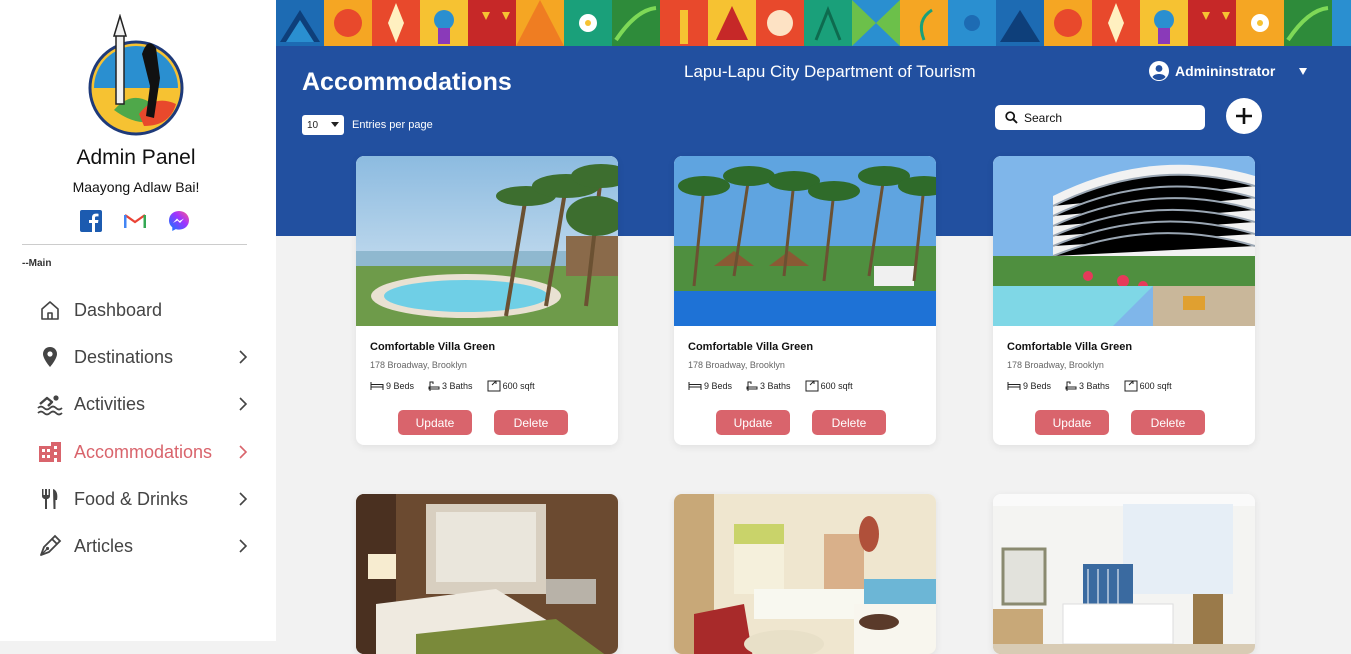 The height and width of the screenshot is (654, 1351). Describe the element at coordinates (1225, 71) in the screenshot. I see `user-name: Admininstrator` at that location.